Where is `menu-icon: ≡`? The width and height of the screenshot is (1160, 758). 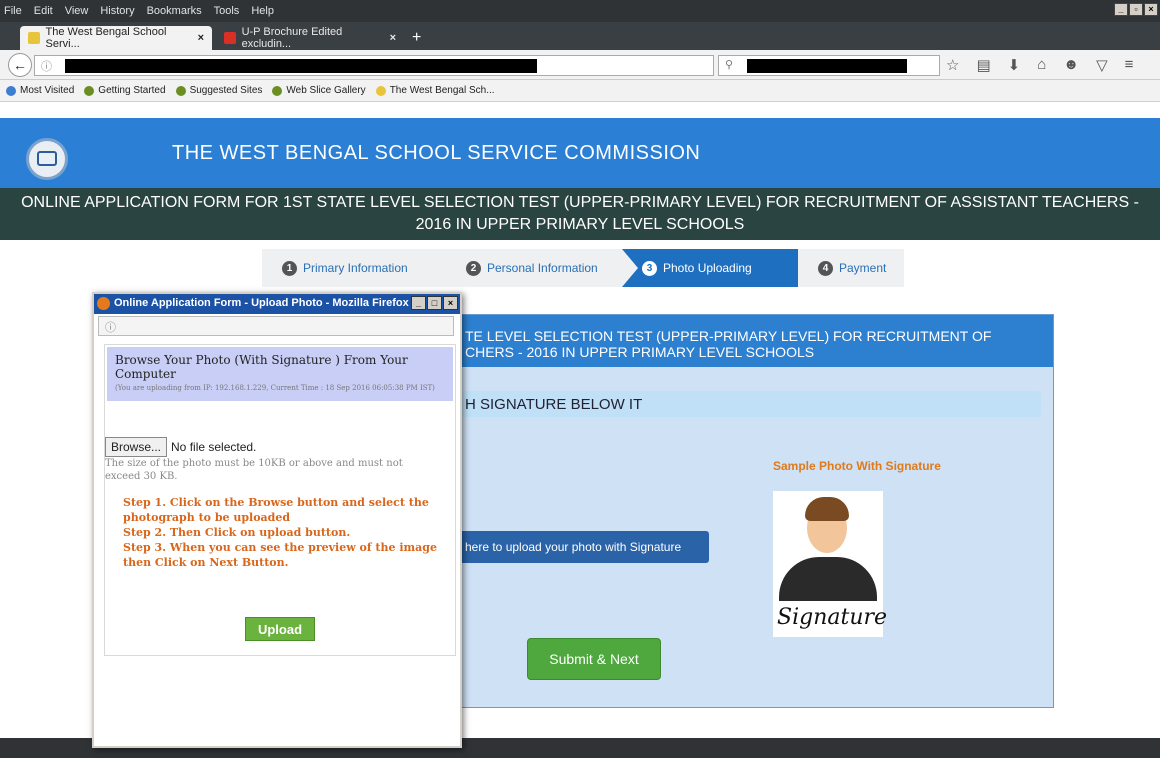 menu-icon: ≡ is located at coordinates (1129, 65).